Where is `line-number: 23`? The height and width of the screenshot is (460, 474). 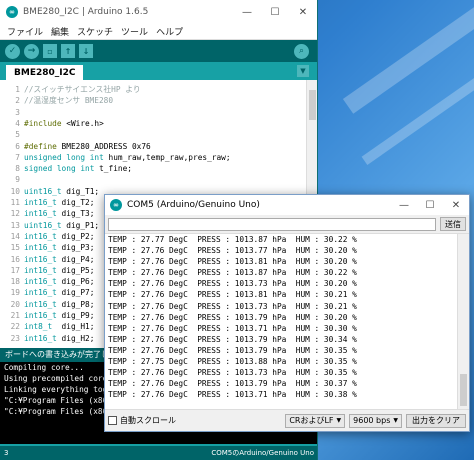
line-number: 23 is located at coordinates (15, 338).